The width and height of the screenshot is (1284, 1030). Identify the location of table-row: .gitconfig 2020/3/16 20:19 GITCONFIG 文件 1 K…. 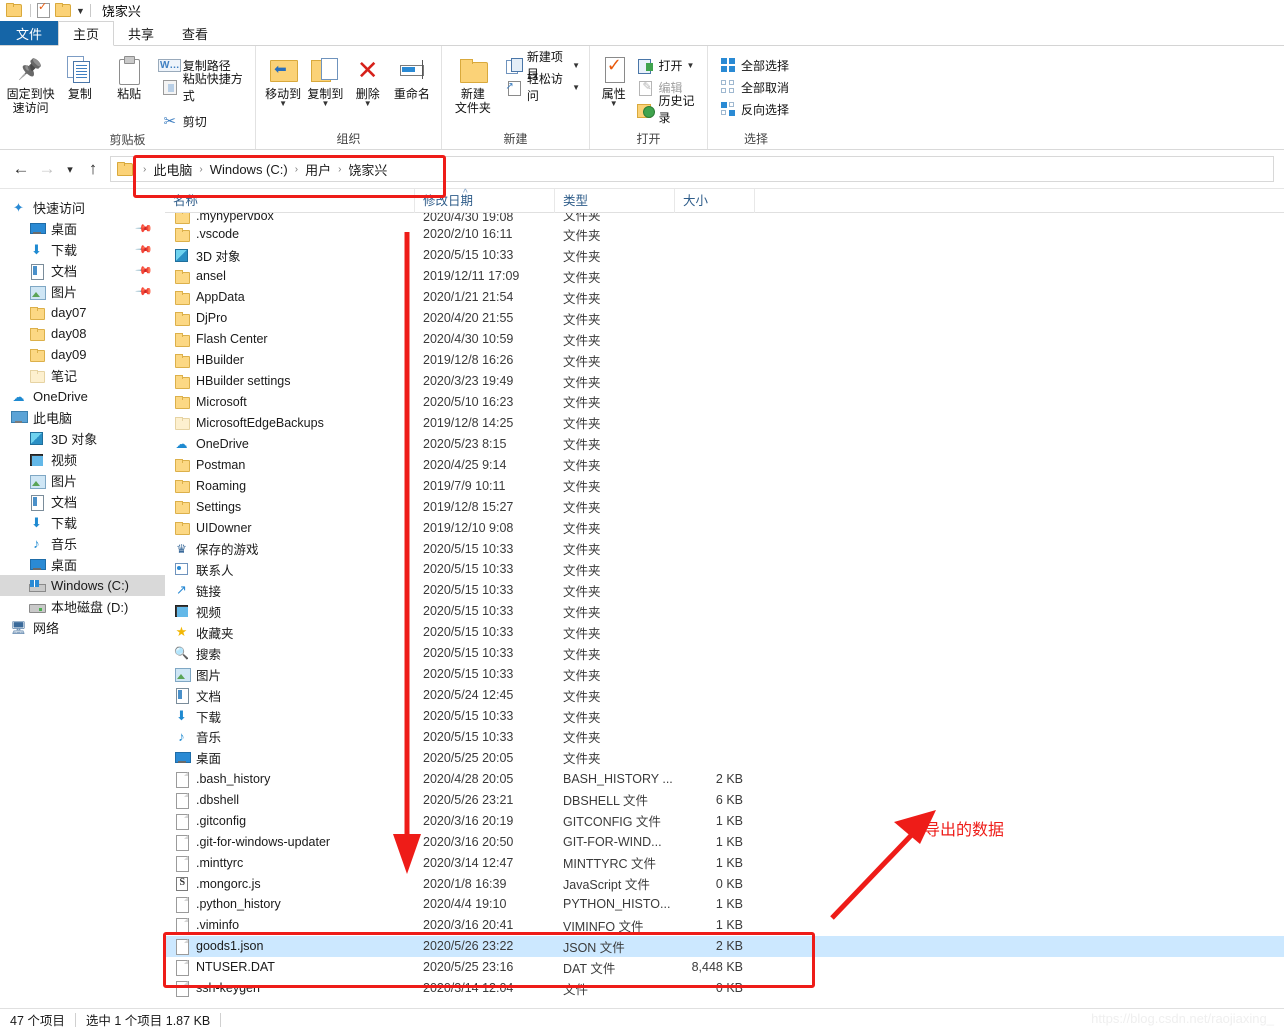
(724, 820).